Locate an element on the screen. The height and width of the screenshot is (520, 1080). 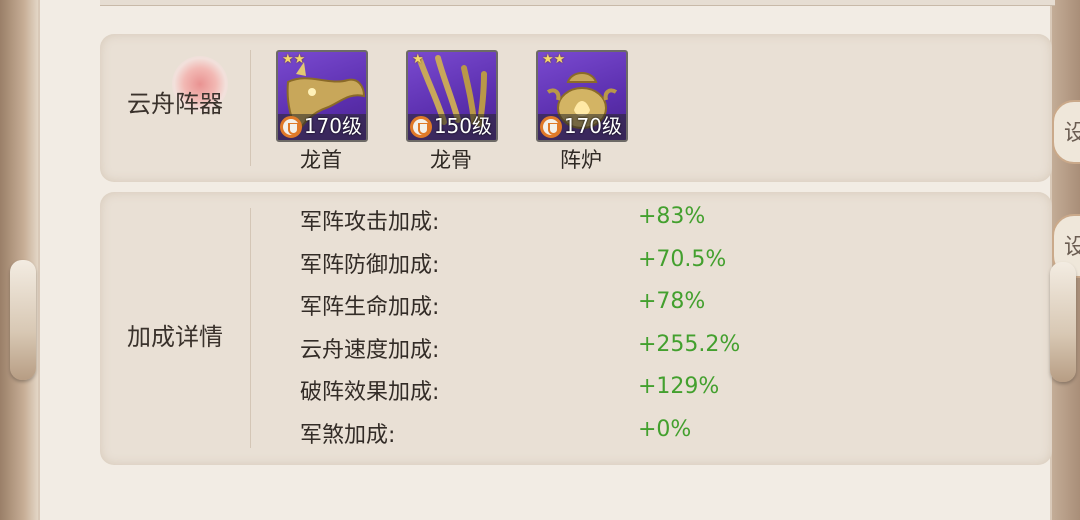
stat-value: +129% is located at coordinates (679, 386).